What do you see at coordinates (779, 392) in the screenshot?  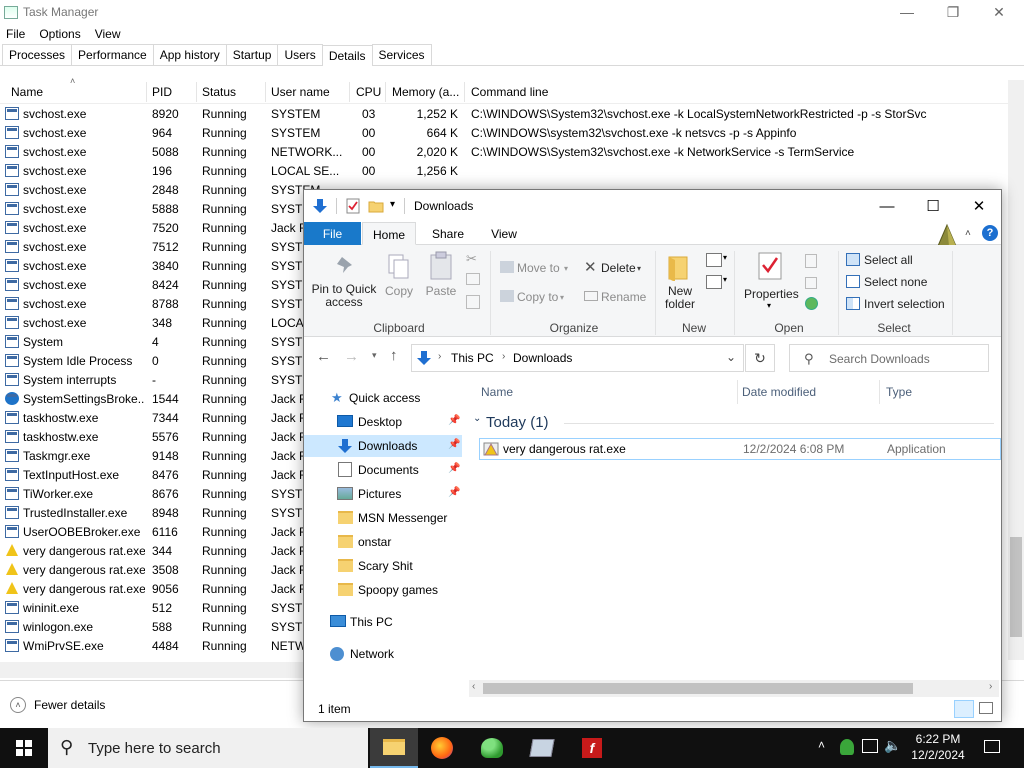 I see `col-date-modified: Date modified` at bounding box center [779, 392].